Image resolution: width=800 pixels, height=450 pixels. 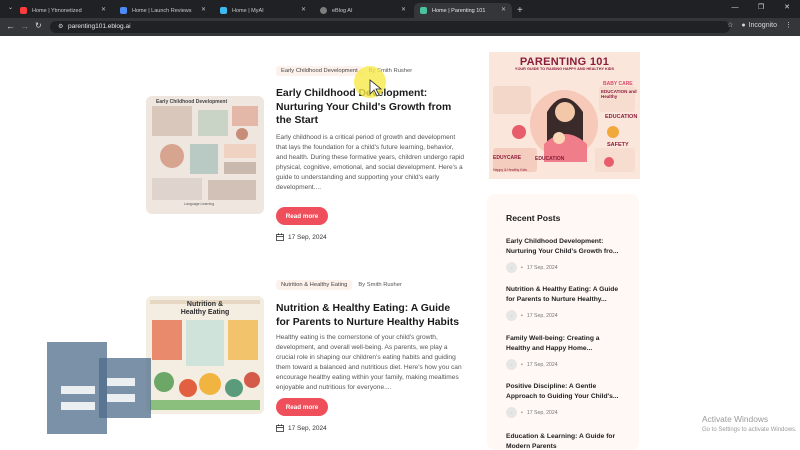 What do you see at coordinates (23, 10) in the screenshot?
I see `youtube-favicon-icon` at bounding box center [23, 10].